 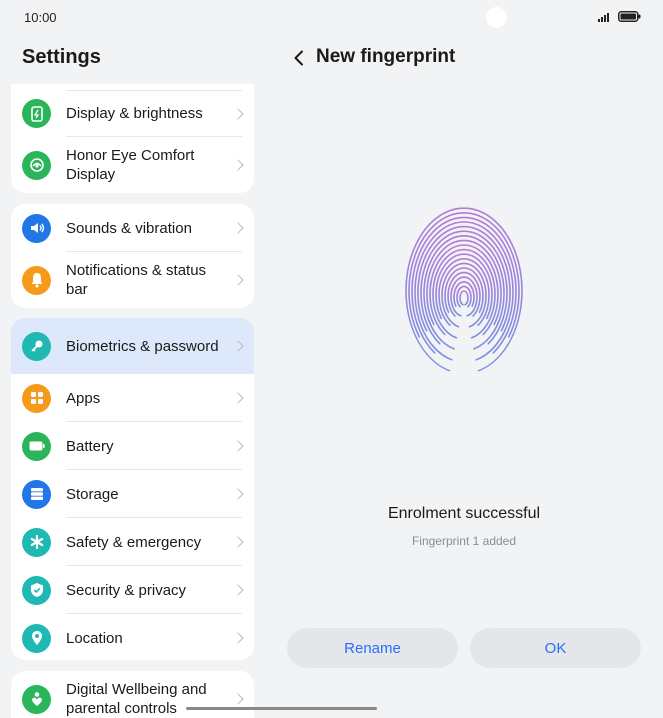 I want to click on settings-item-notifications: Notifications & status bar, so click(x=132, y=280).